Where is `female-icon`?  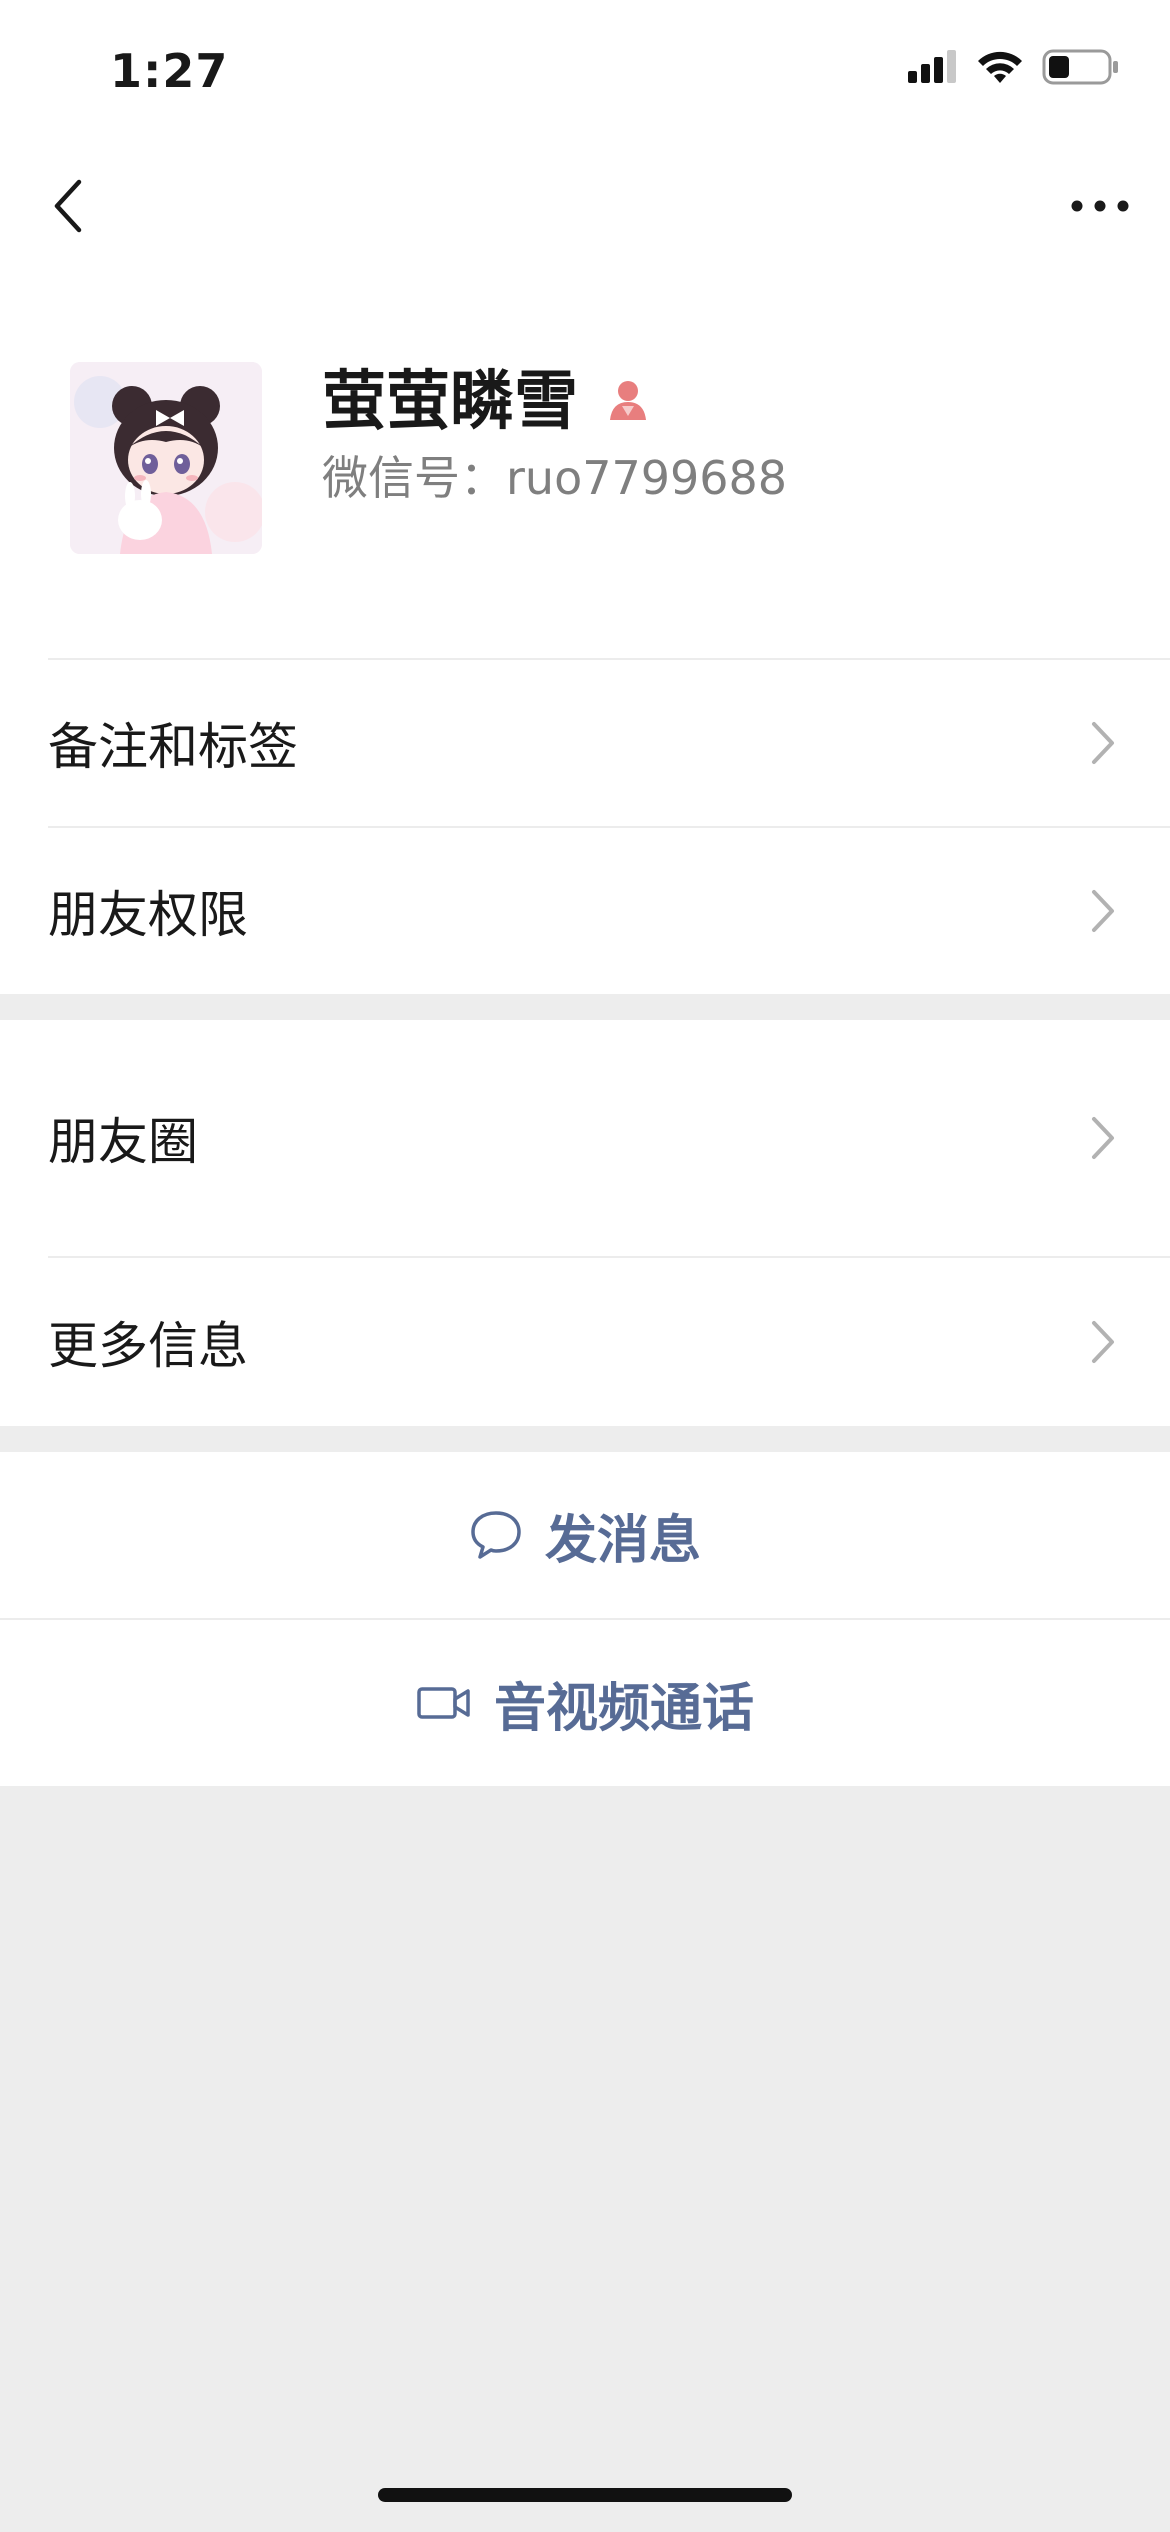 female-icon is located at coordinates (628, 400).